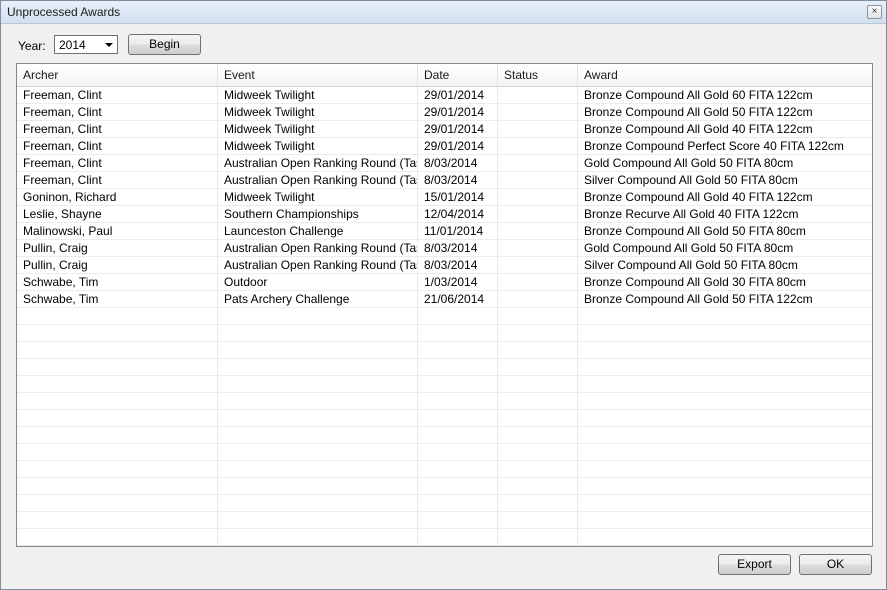 The height and width of the screenshot is (590, 887). What do you see at coordinates (458, 129) in the screenshot?
I see `cell-date: 29/01/2014` at bounding box center [458, 129].